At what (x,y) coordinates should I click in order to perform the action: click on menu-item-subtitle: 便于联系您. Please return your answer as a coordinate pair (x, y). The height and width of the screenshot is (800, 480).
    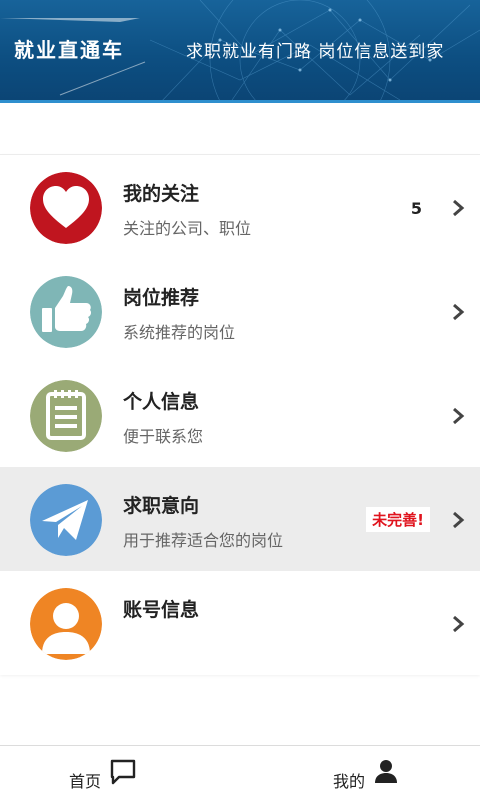
    Looking at the image, I should click on (163, 436).